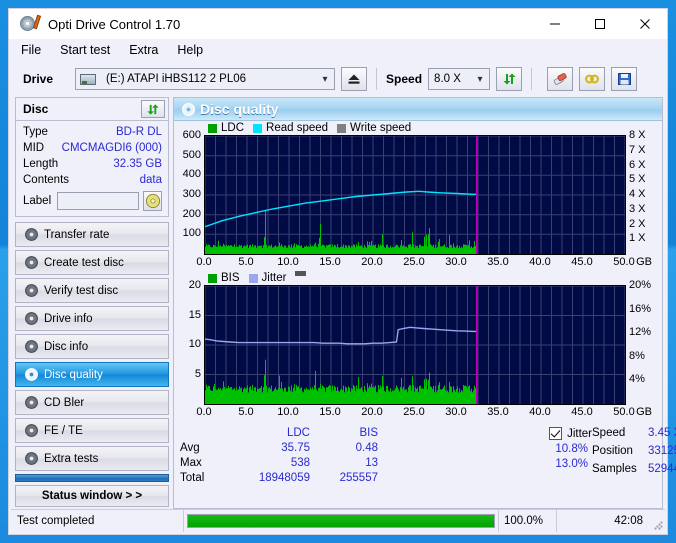 The width and height of the screenshot is (676, 543). I want to click on sidebar-item-label: FE / TE, so click(63, 430).